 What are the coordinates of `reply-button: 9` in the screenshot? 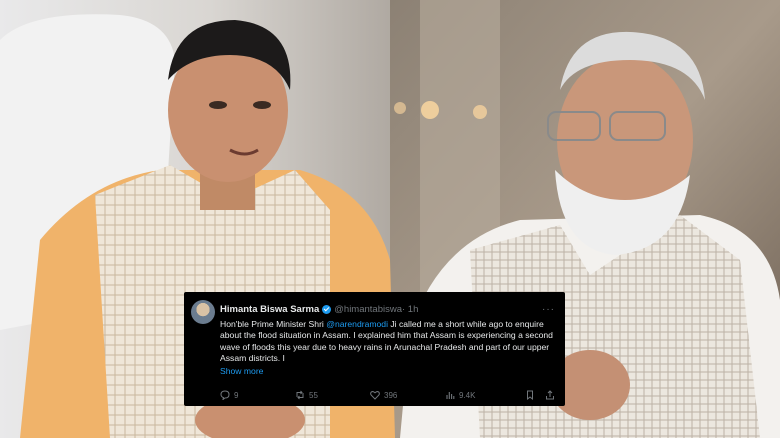 It's located at (257, 395).